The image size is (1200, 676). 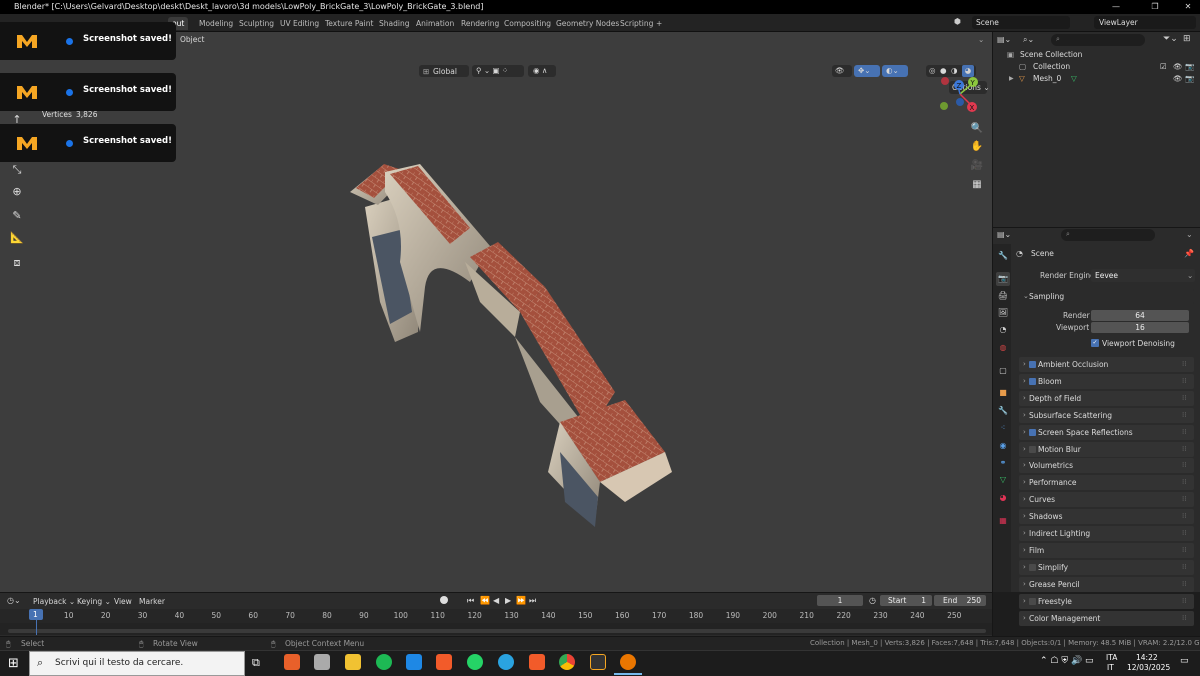 What do you see at coordinates (1021, 22) in the screenshot?
I see `scene-selector: Scene` at bounding box center [1021, 22].